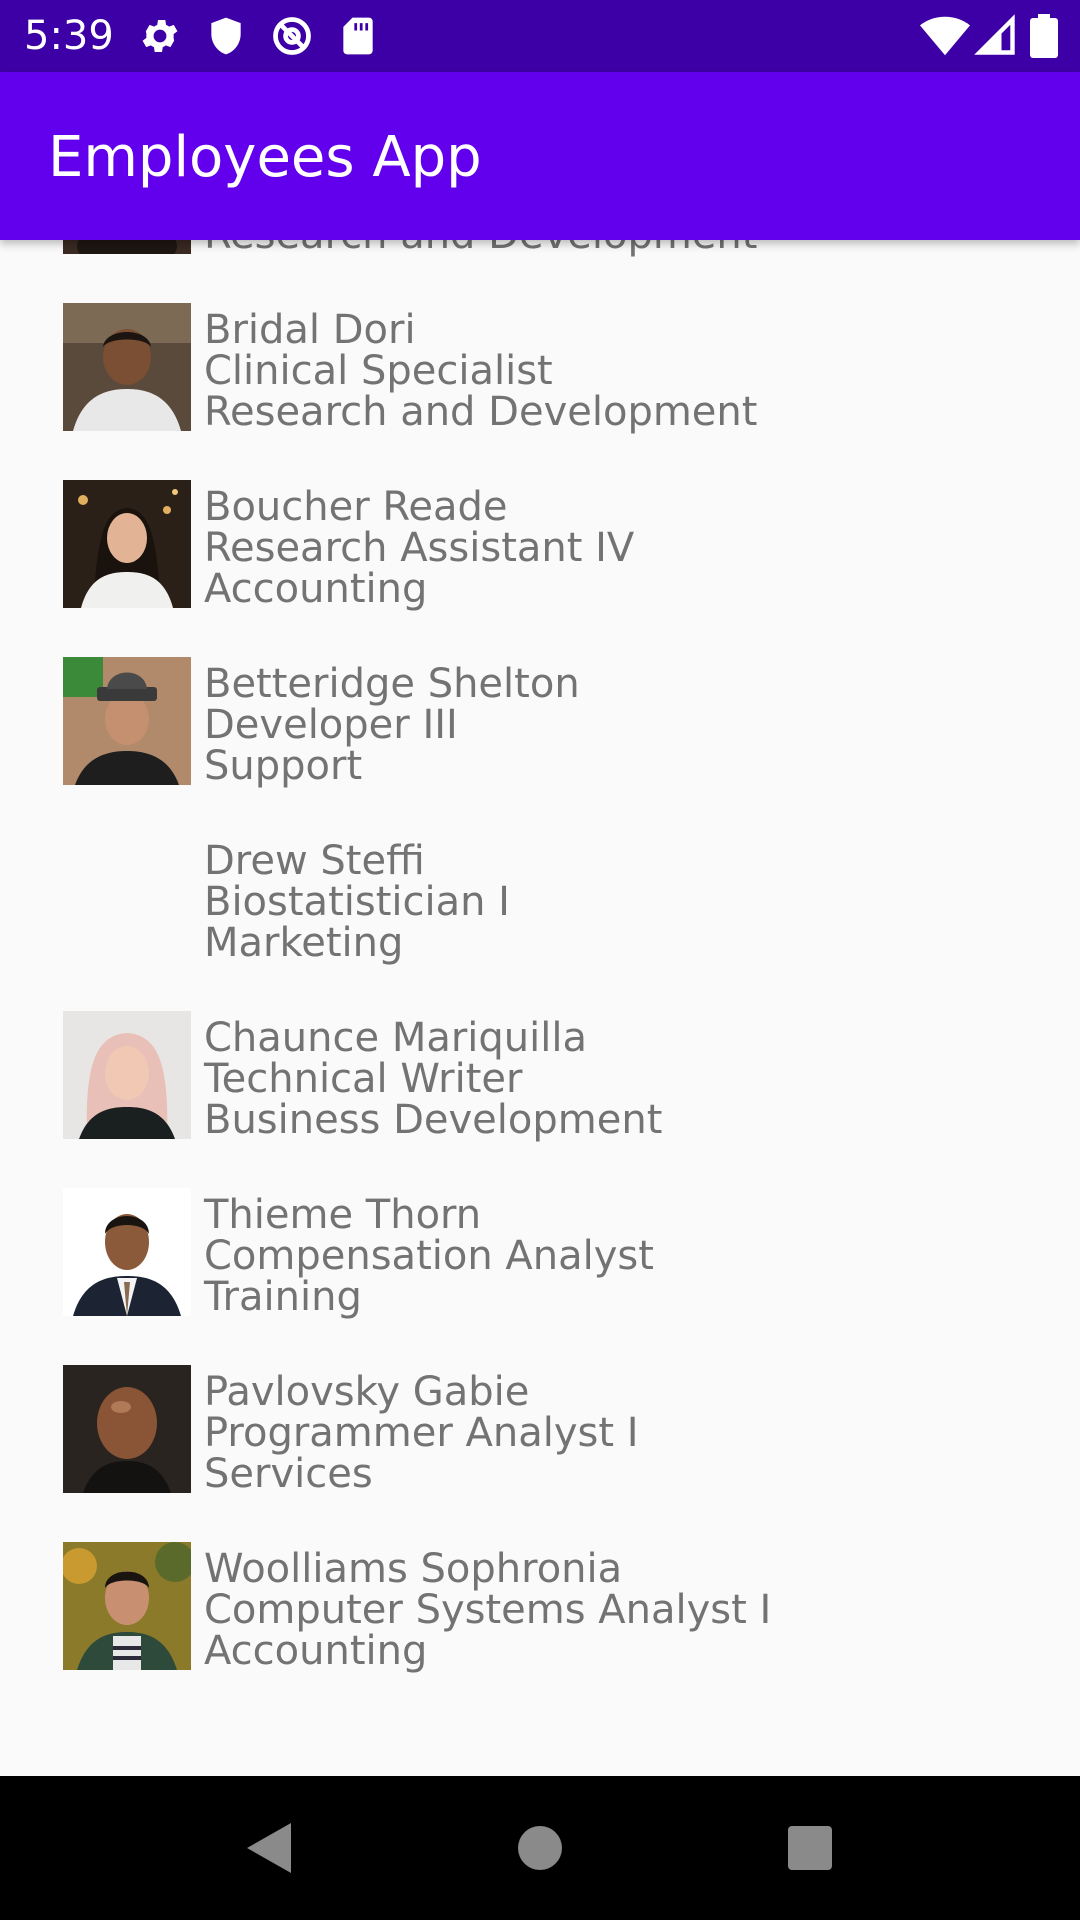 This screenshot has height=1920, width=1080. What do you see at coordinates (357, 902) in the screenshot?
I see `employee-title: Biostatistician I` at bounding box center [357, 902].